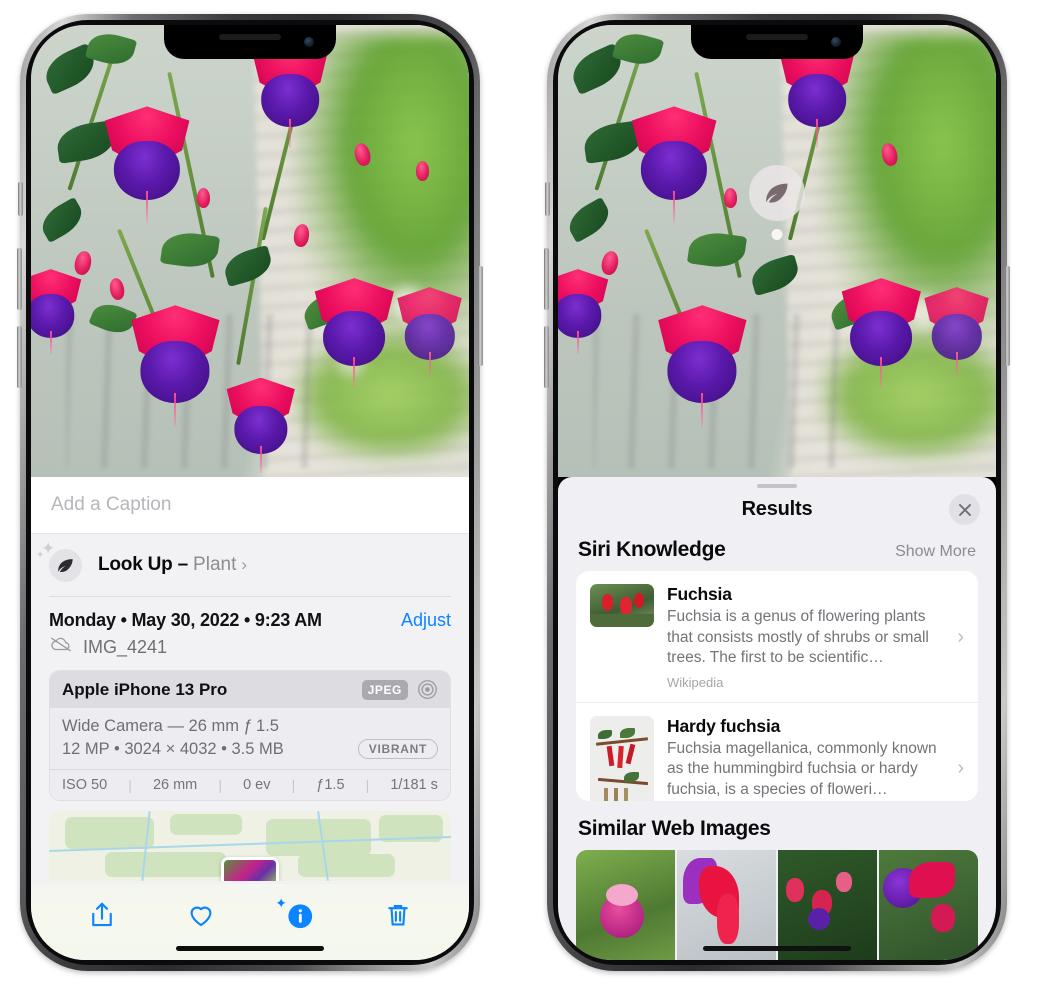  What do you see at coordinates (777, 825) in the screenshot?
I see `similar-web-images-header: Similar Web Images` at bounding box center [777, 825].